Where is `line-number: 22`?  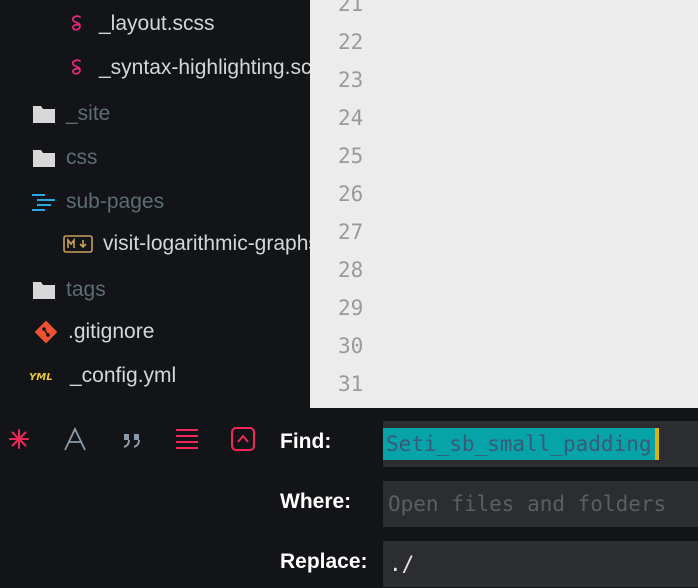
line-number: 22 is located at coordinates (351, 42).